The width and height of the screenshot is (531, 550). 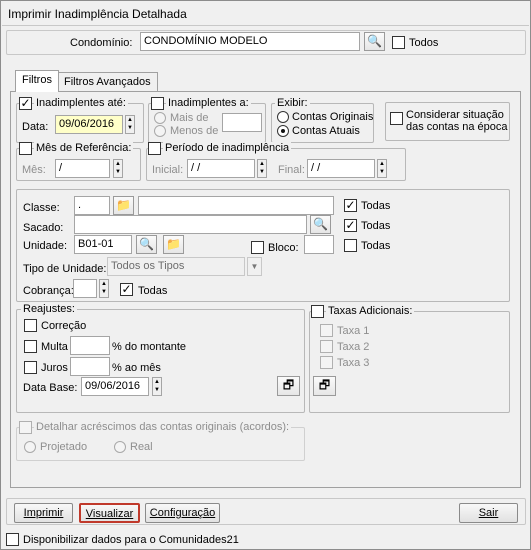 I want to click on juros-suffix: % ao mês, so click(x=136, y=368).